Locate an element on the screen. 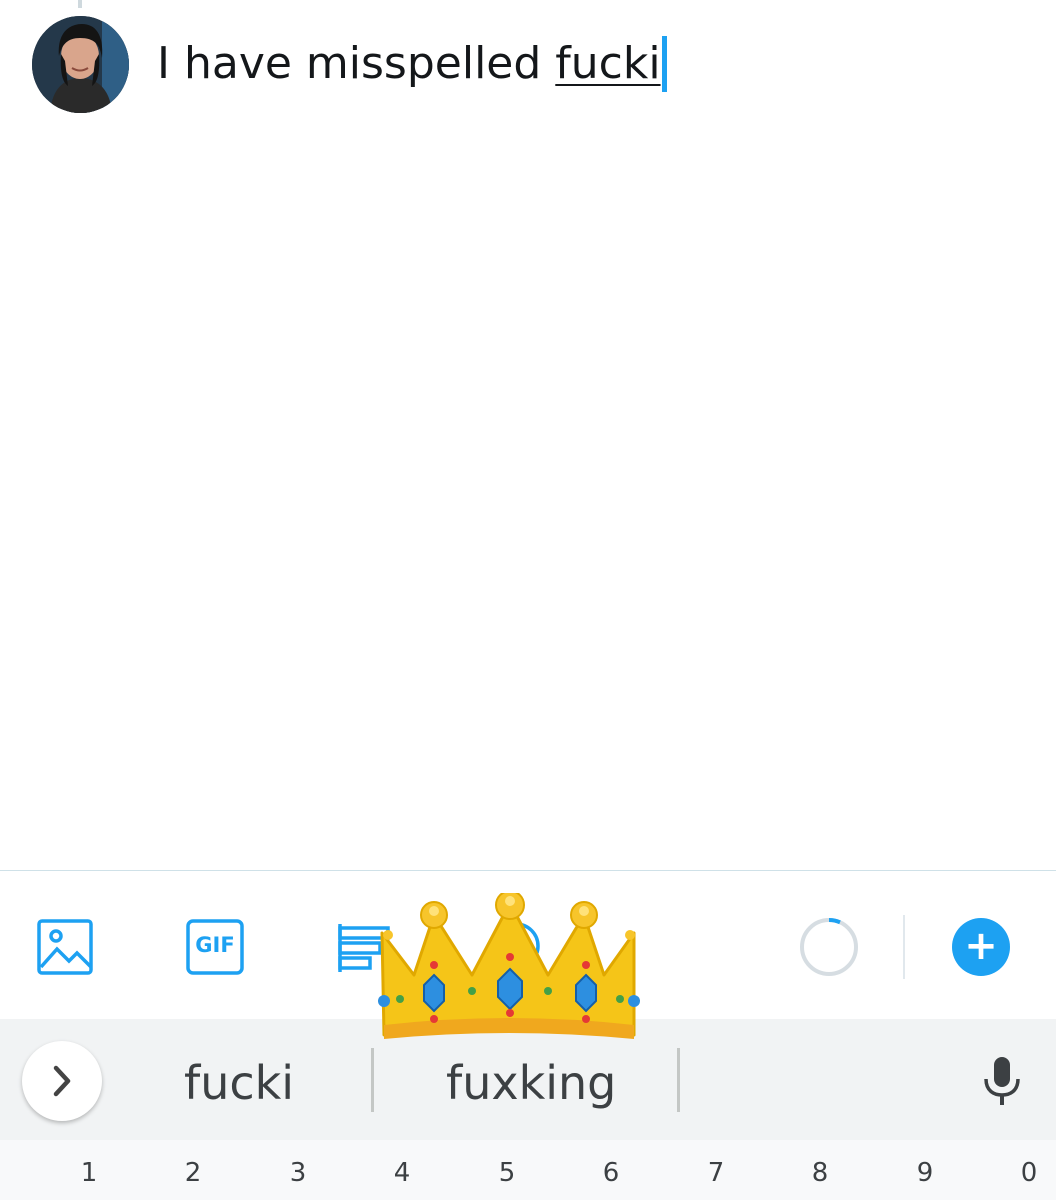 This screenshot has height=1200, width=1056. gif-label: GIF is located at coordinates (215, 945).